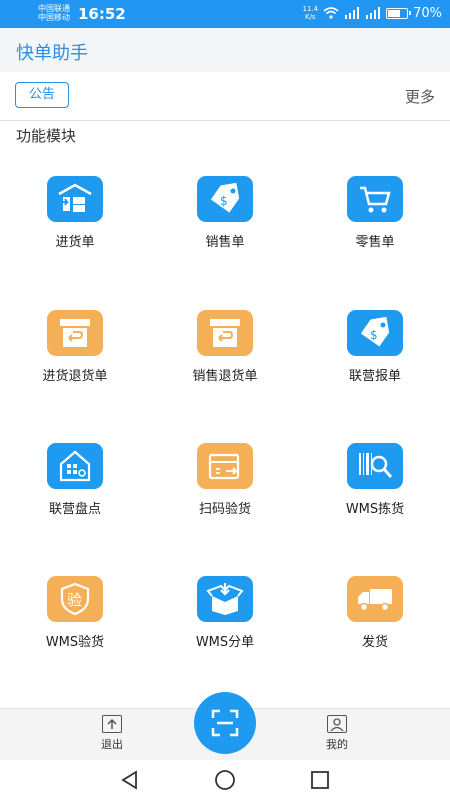 This screenshot has height=800, width=450. I want to click on carrier-2: 中国移动, so click(54, 17).